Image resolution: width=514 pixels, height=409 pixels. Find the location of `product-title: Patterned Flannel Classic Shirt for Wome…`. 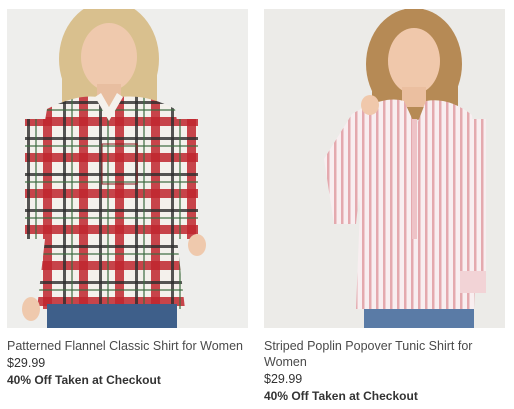

product-title: Patterned Flannel Classic Shirt for Wome… is located at coordinates (127, 346).